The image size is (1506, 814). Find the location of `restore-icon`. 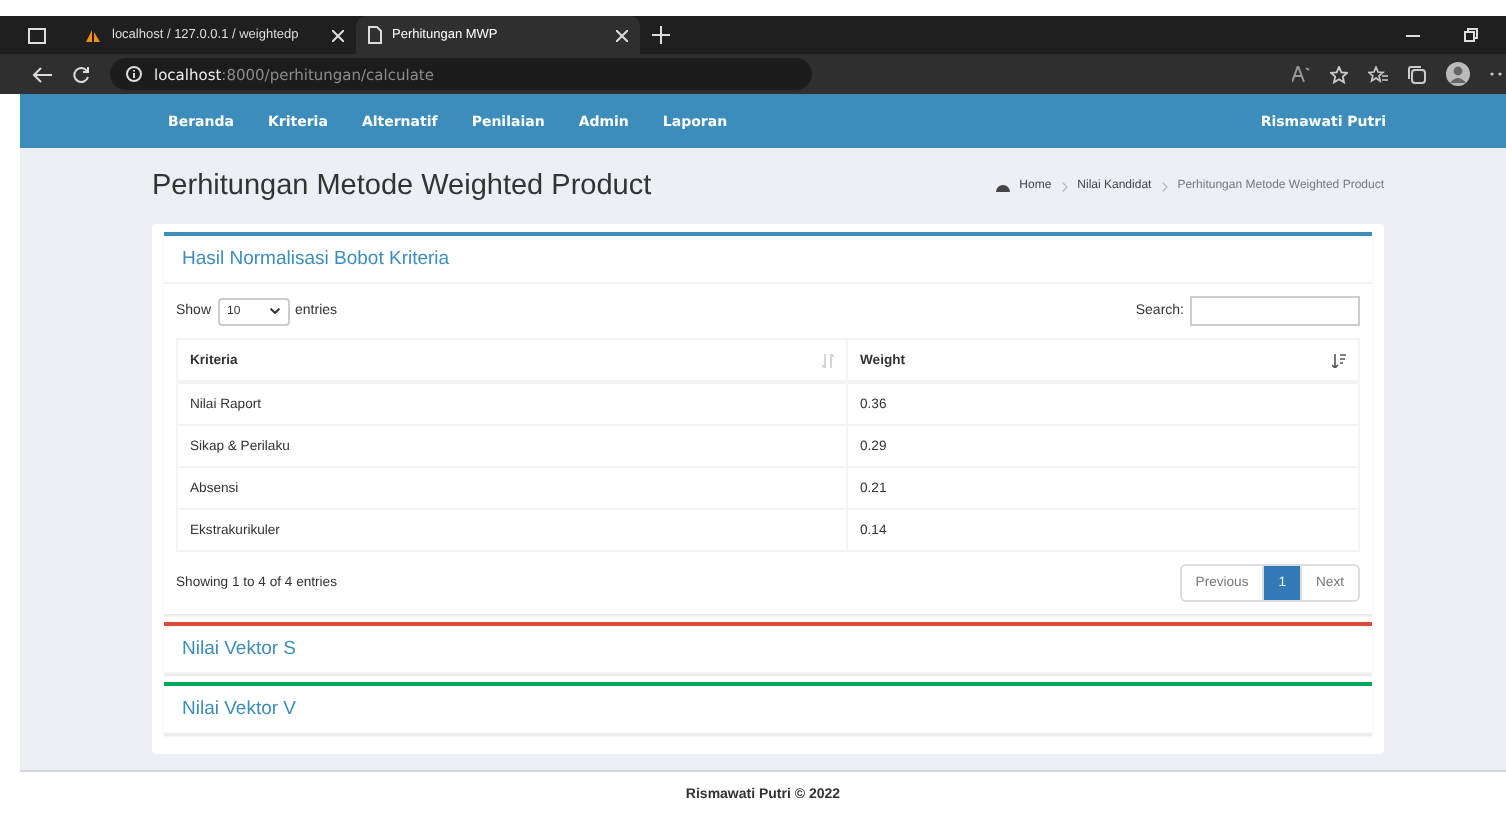

restore-icon is located at coordinates (1471, 35).